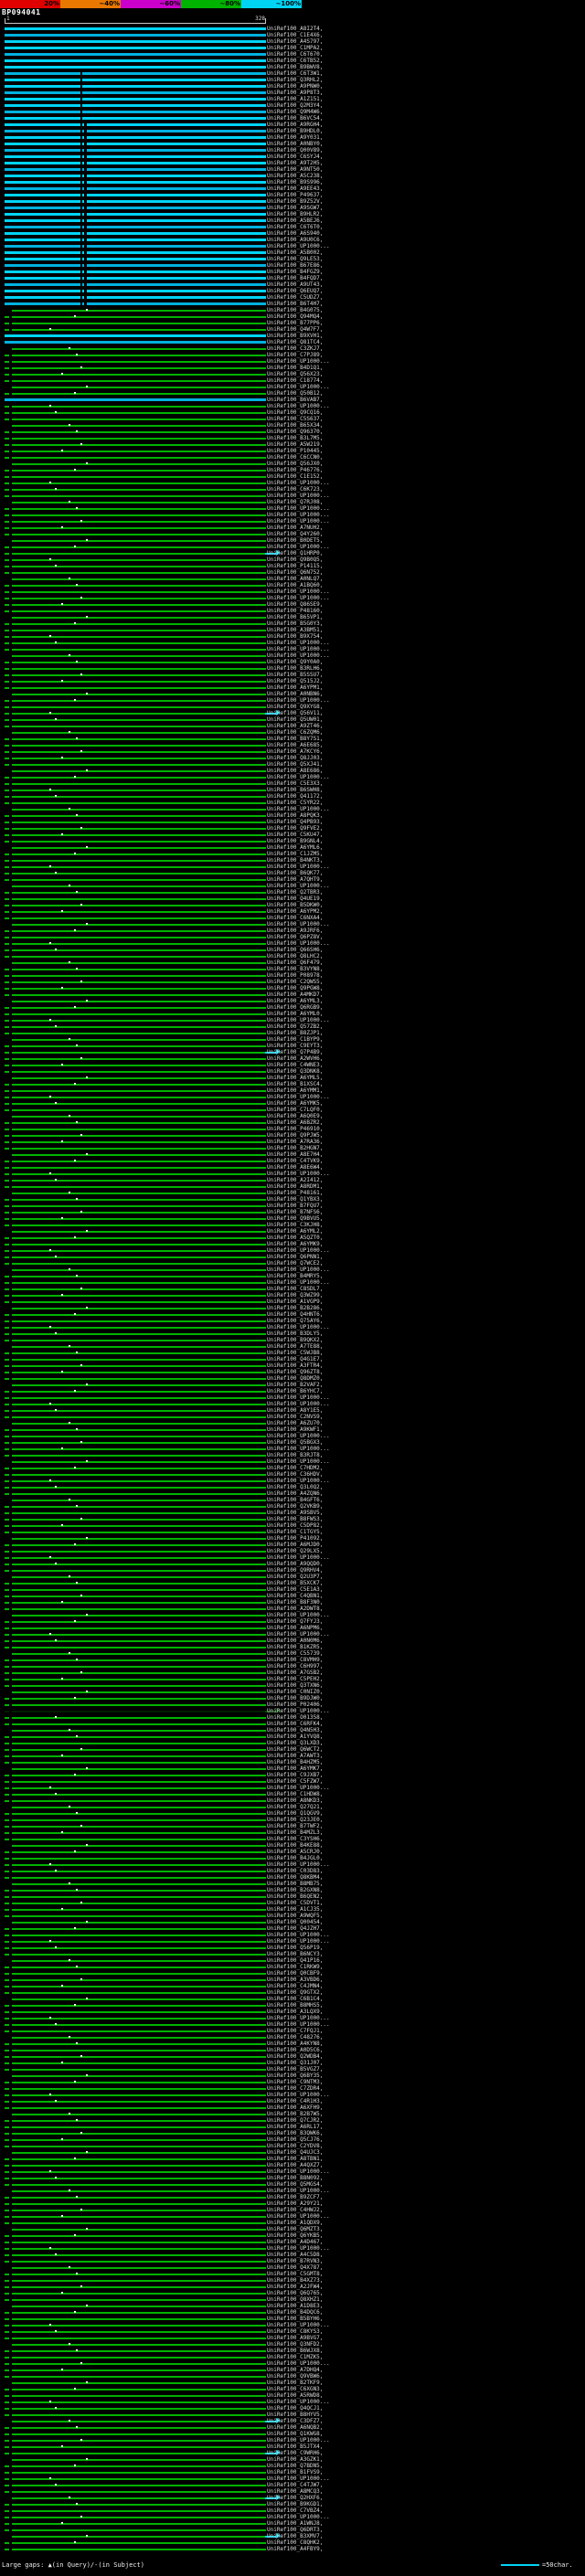 The width and height of the screenshot is (585, 2576). I want to click on alignment-row: UniRef100_B2VAF2,, so click(293, 1385).